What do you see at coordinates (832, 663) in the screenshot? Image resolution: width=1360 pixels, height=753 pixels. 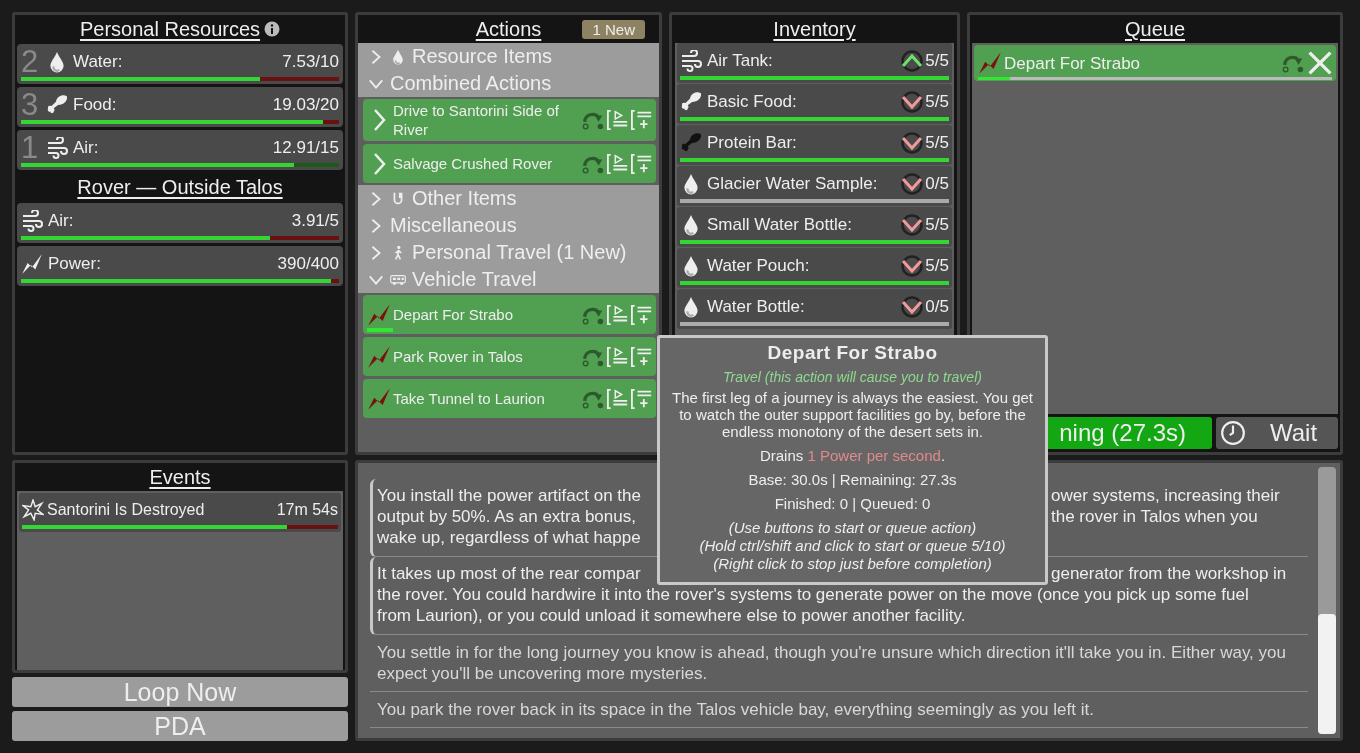 I see `log-text: You settle in for the long journey you know is ahead, though you're unsure which direction it'll take you in. Either way, you expect you'll be uncovering more mysteries.` at bounding box center [832, 663].